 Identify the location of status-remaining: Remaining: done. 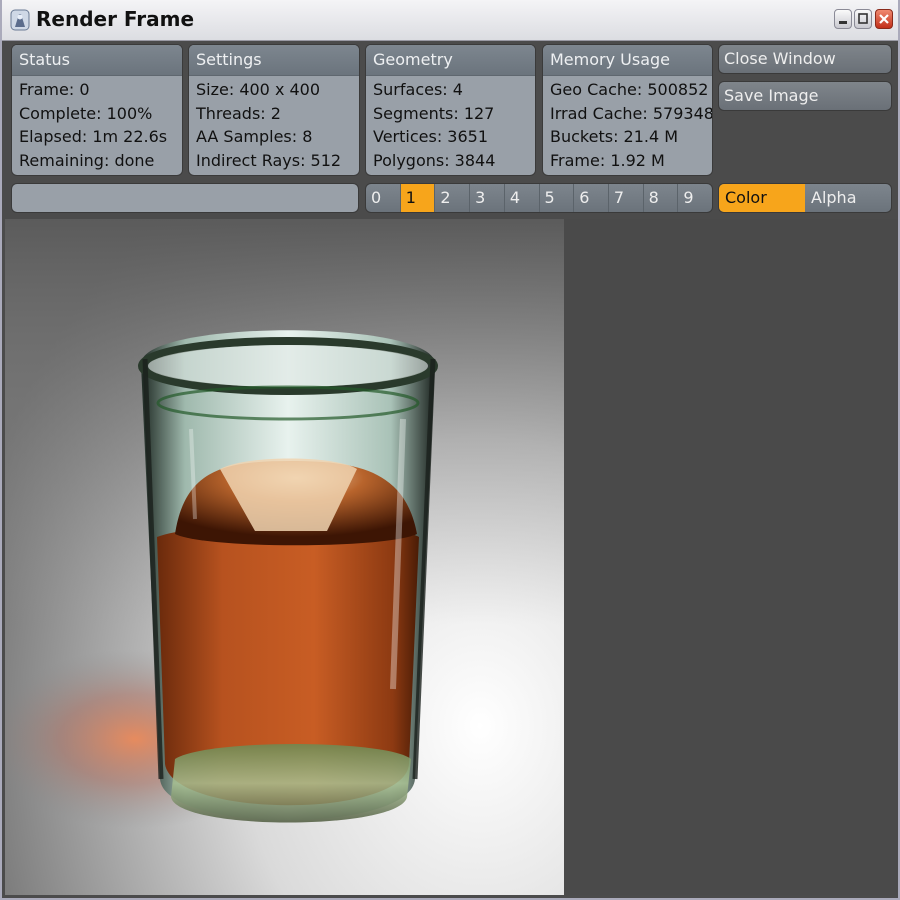
(87, 160).